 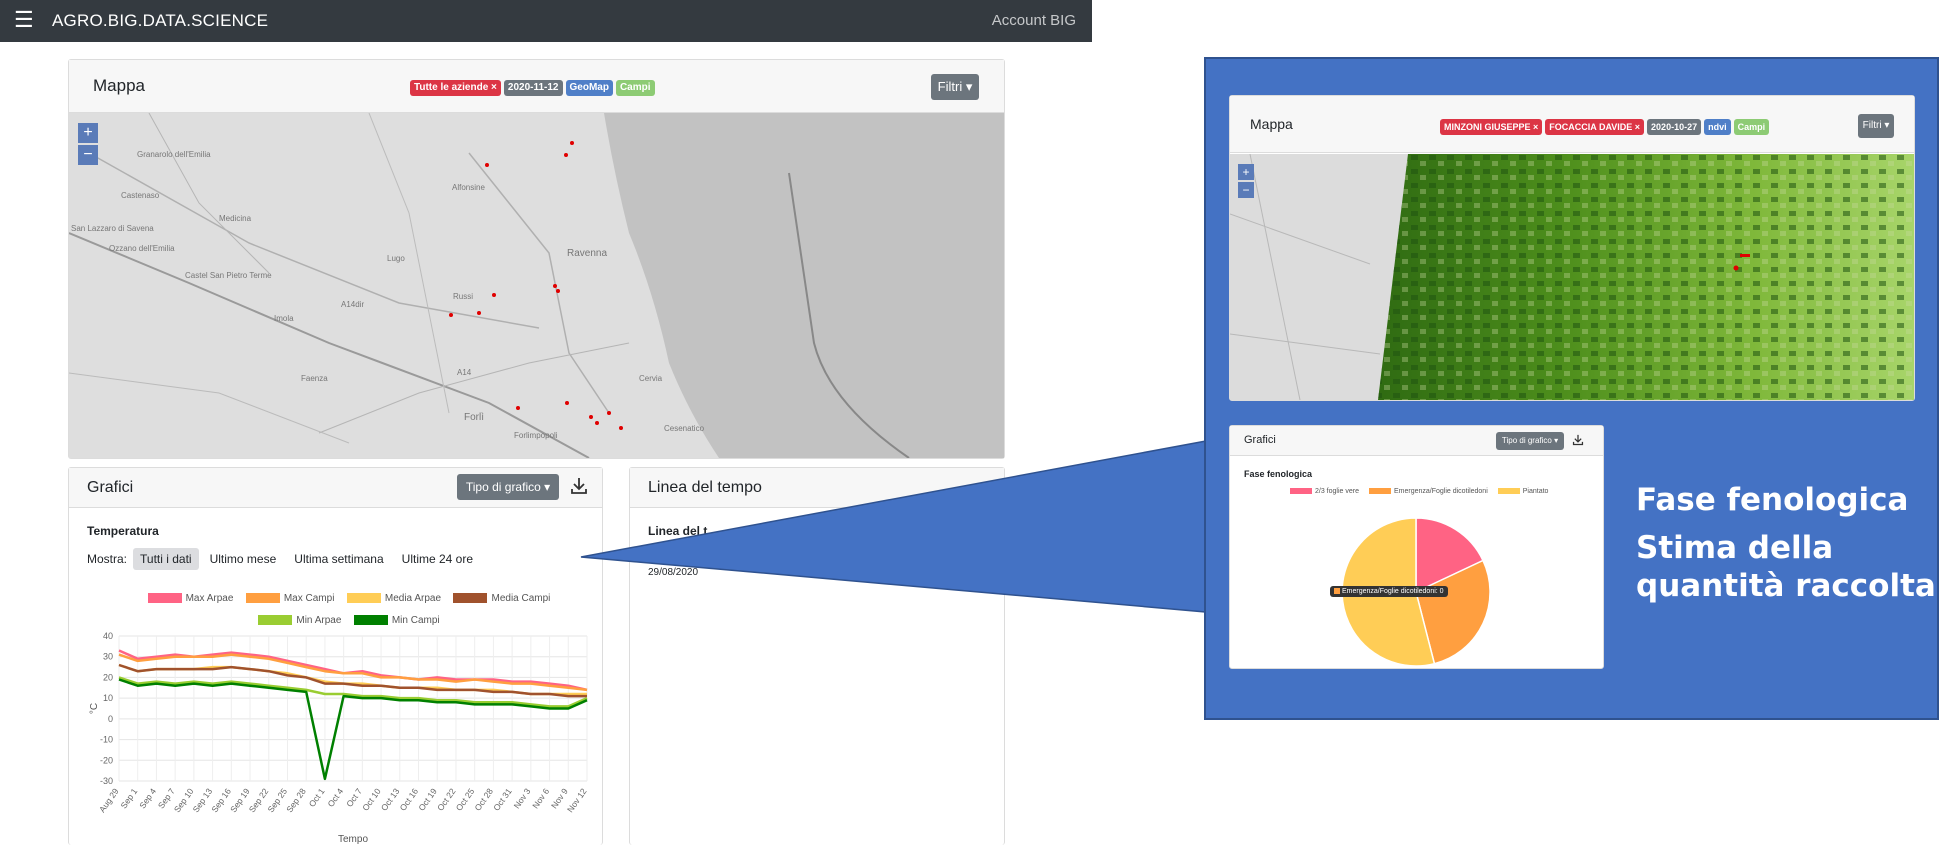 I want to click on y-tick-label: -10, so click(x=106, y=740).